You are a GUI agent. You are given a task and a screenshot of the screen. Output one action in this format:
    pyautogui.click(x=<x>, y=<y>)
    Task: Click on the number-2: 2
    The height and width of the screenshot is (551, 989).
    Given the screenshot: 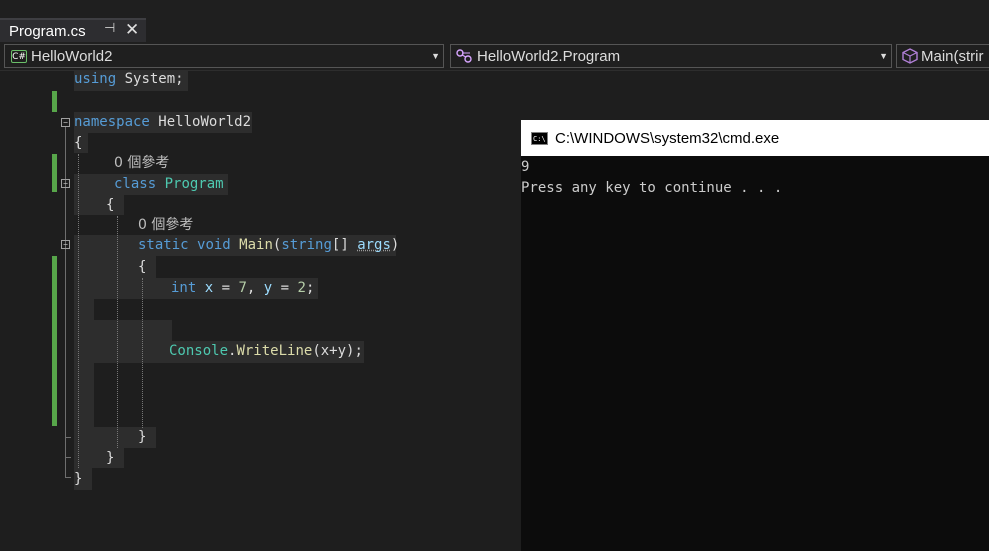 What is the action you would take?
    pyautogui.click(x=301, y=288)
    